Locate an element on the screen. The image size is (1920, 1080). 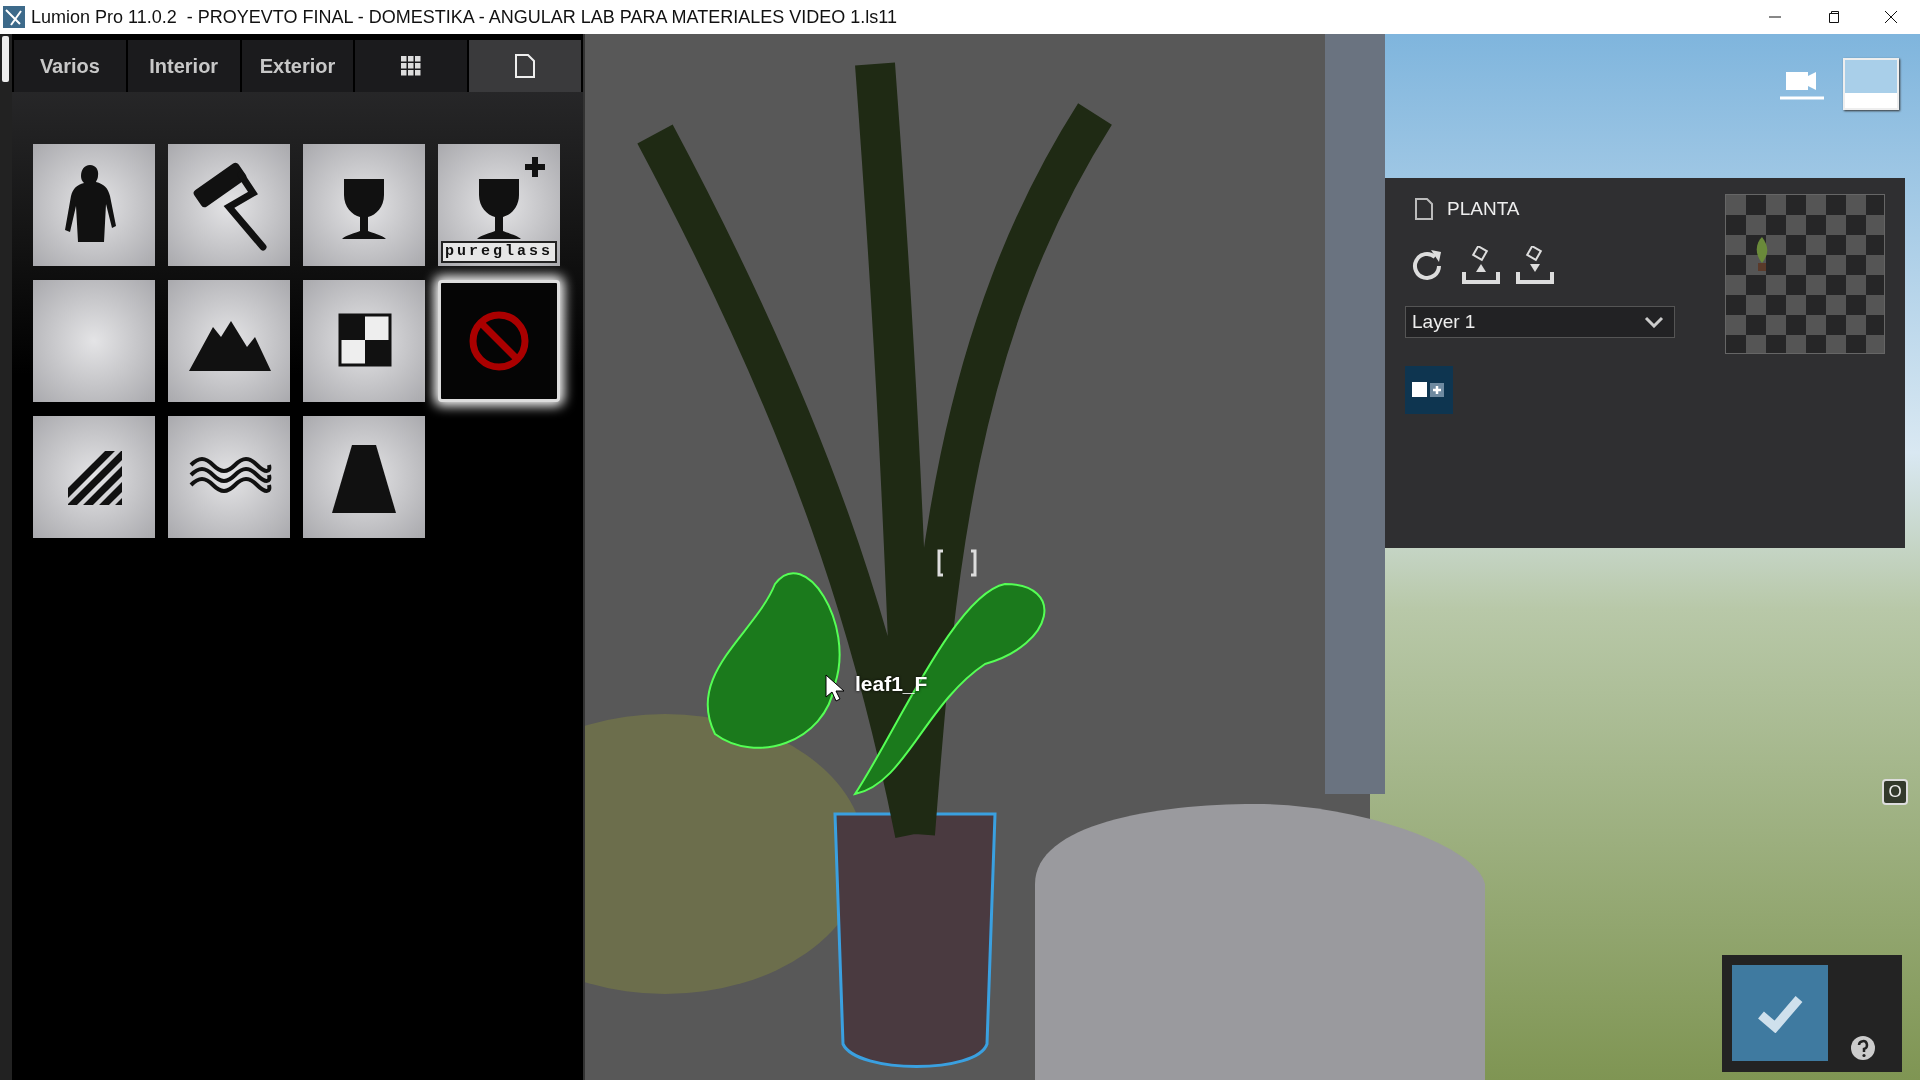
confirm-button is located at coordinates (1780, 1013).